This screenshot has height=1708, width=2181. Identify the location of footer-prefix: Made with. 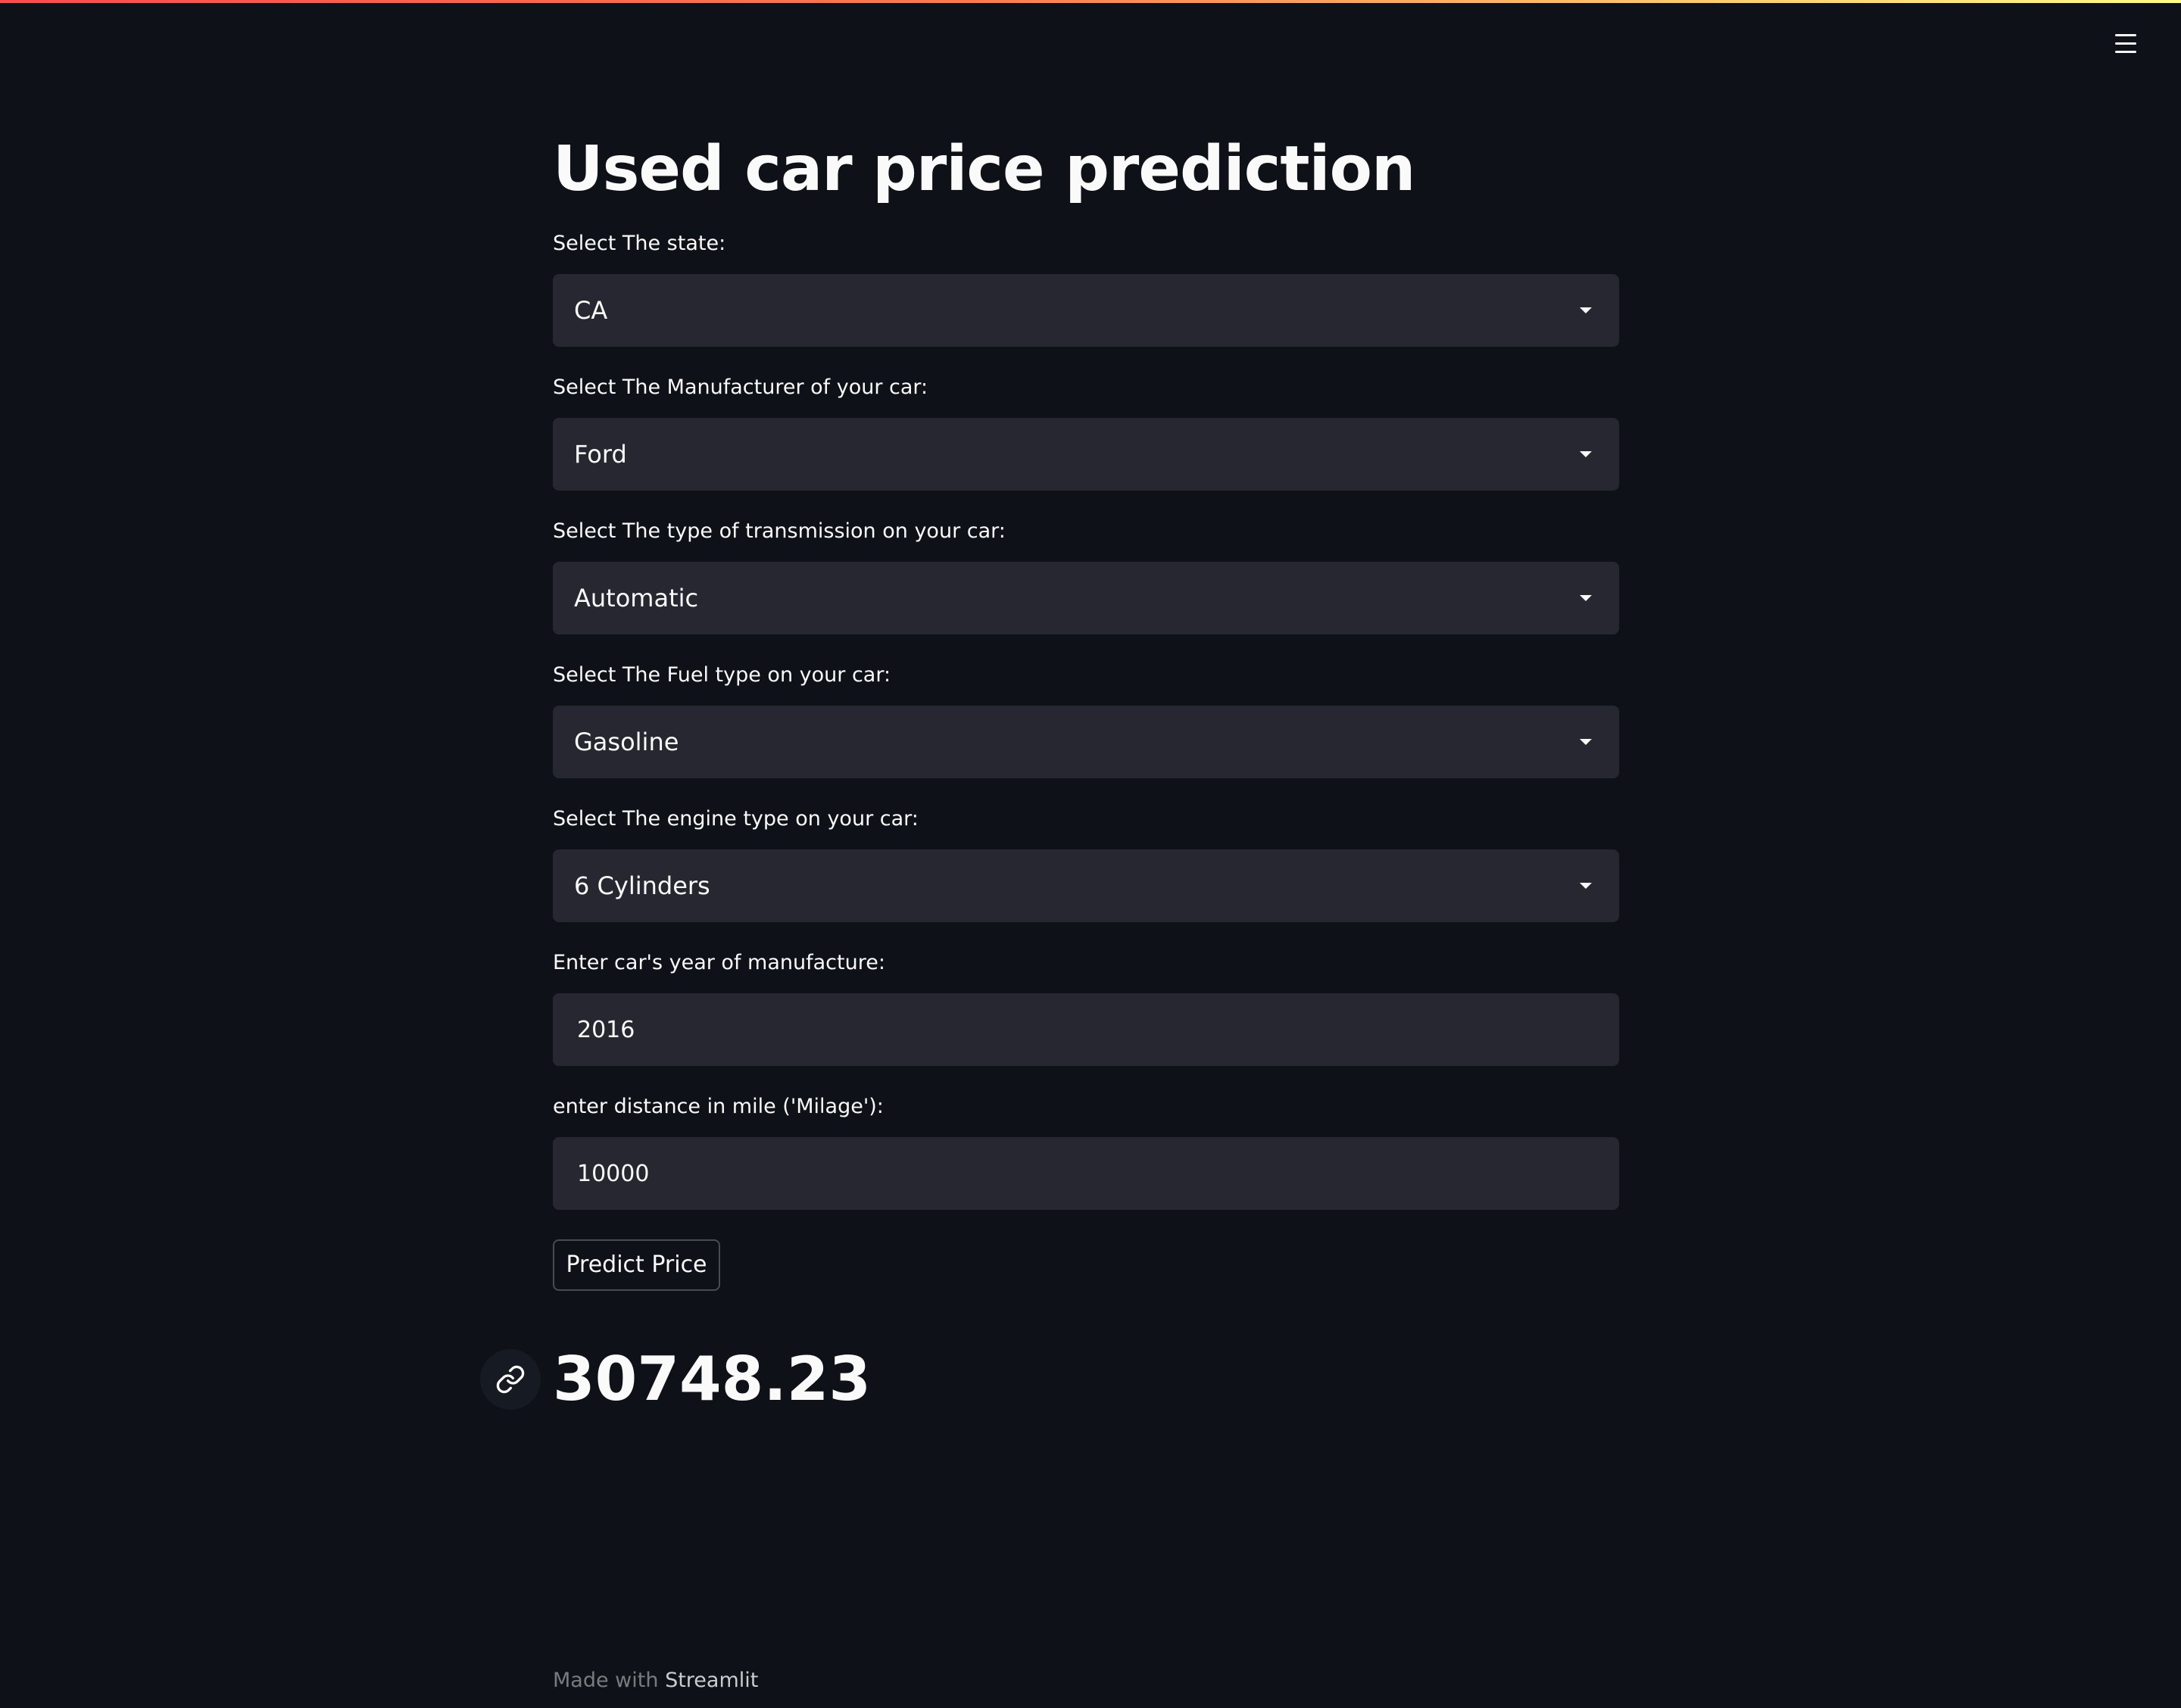
(606, 1680).